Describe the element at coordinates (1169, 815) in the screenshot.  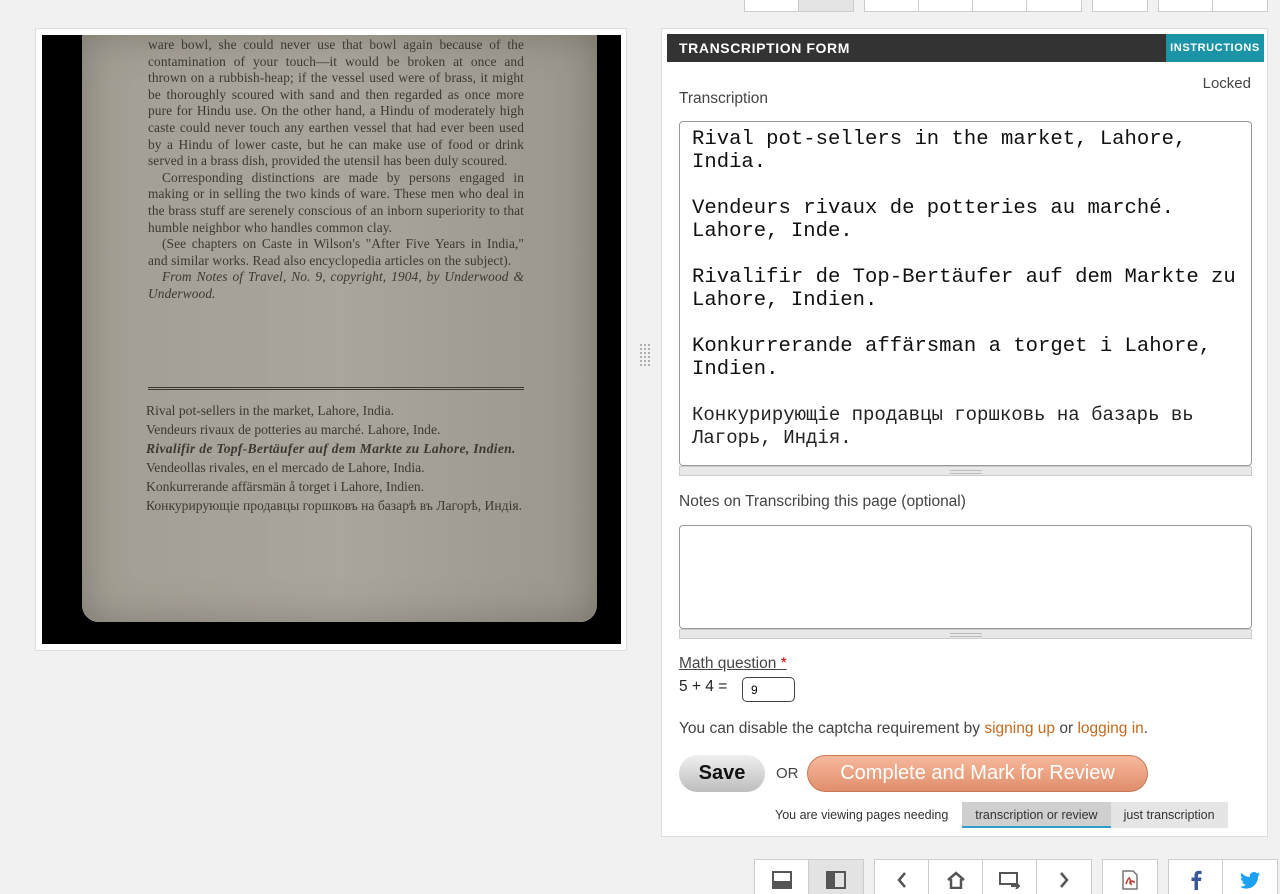
I see `filter-just-transcription: just transcription` at that location.